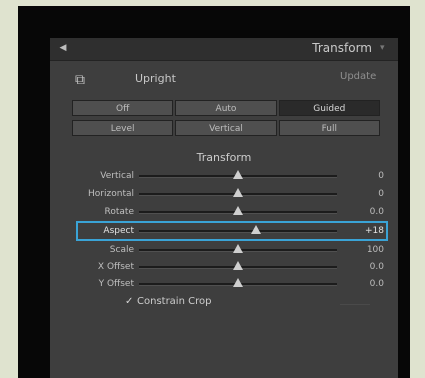 The image size is (425, 378). I want to click on upright-label: Upright, so click(155, 78).